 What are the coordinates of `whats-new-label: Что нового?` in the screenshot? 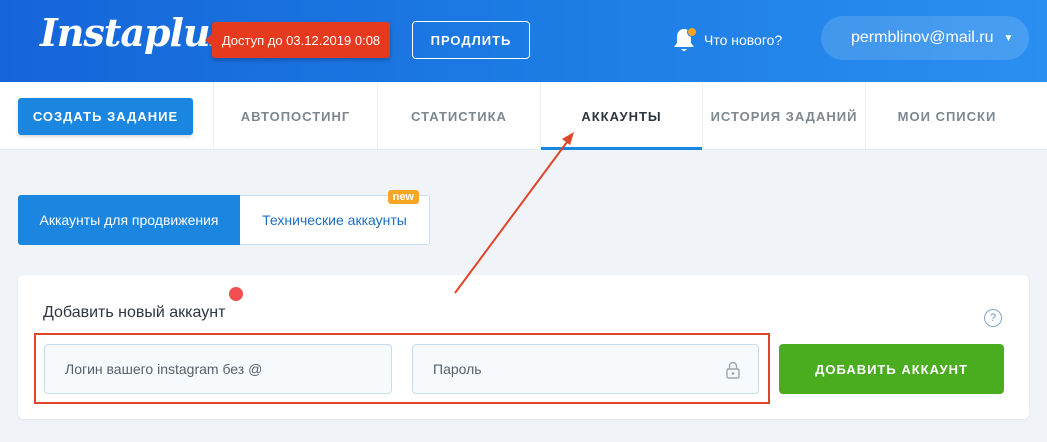 It's located at (743, 40).